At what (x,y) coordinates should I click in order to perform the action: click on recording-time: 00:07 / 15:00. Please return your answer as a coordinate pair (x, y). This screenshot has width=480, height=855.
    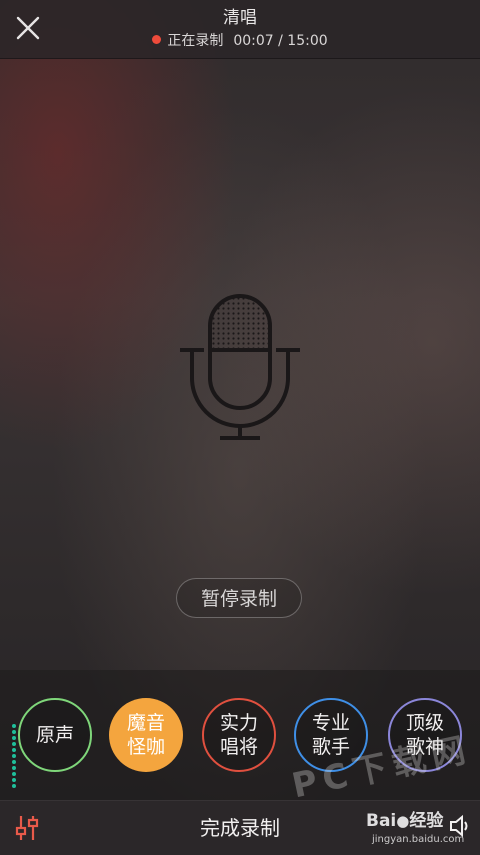
    Looking at the image, I should click on (280, 41).